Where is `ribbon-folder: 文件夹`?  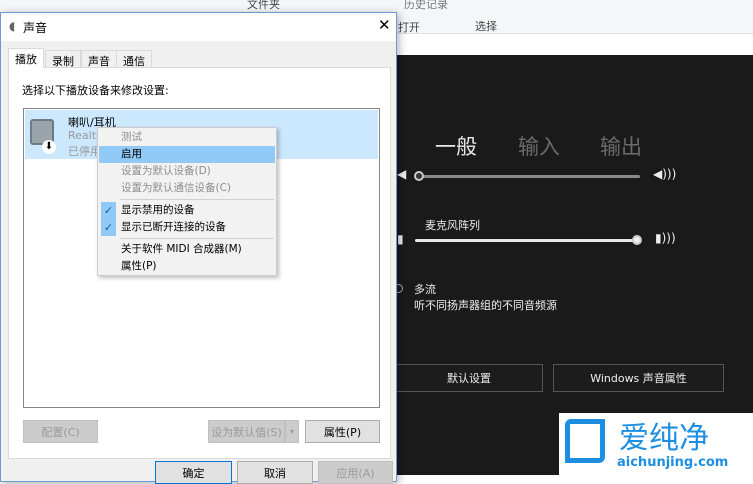 ribbon-folder: 文件夹 is located at coordinates (263, 6).